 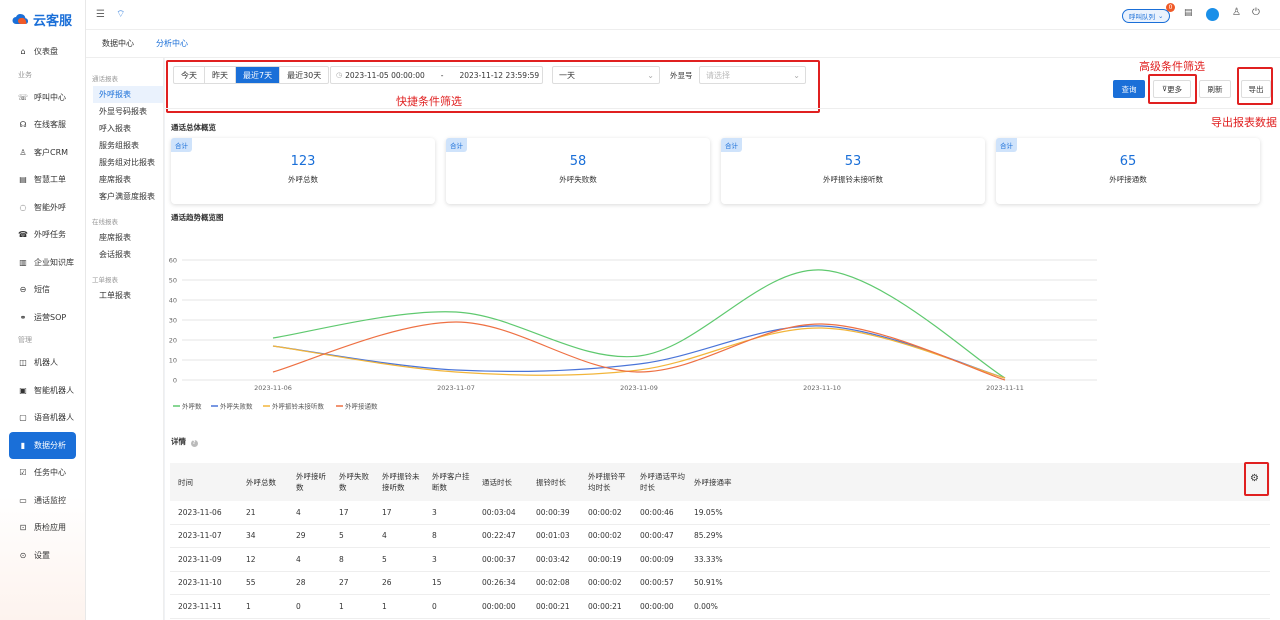 I want to click on table-cell: 55, so click(x=251, y=583).